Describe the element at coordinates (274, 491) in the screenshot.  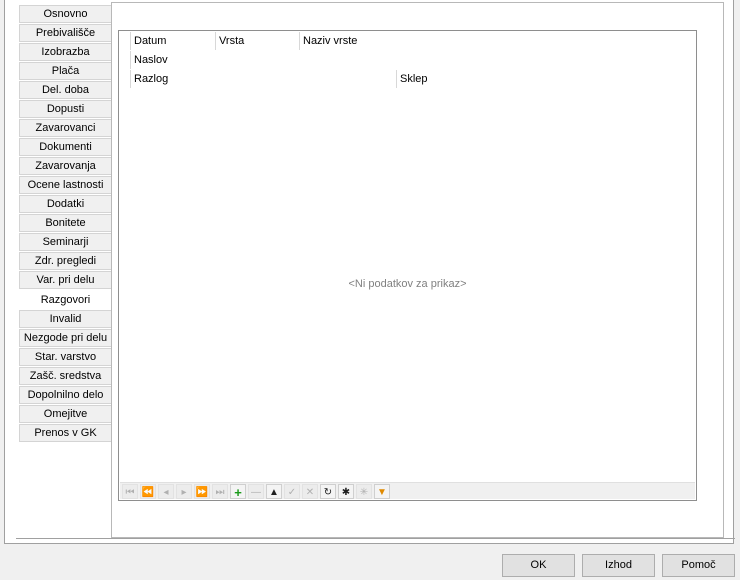
I see `edit-icon: ▲` at that location.